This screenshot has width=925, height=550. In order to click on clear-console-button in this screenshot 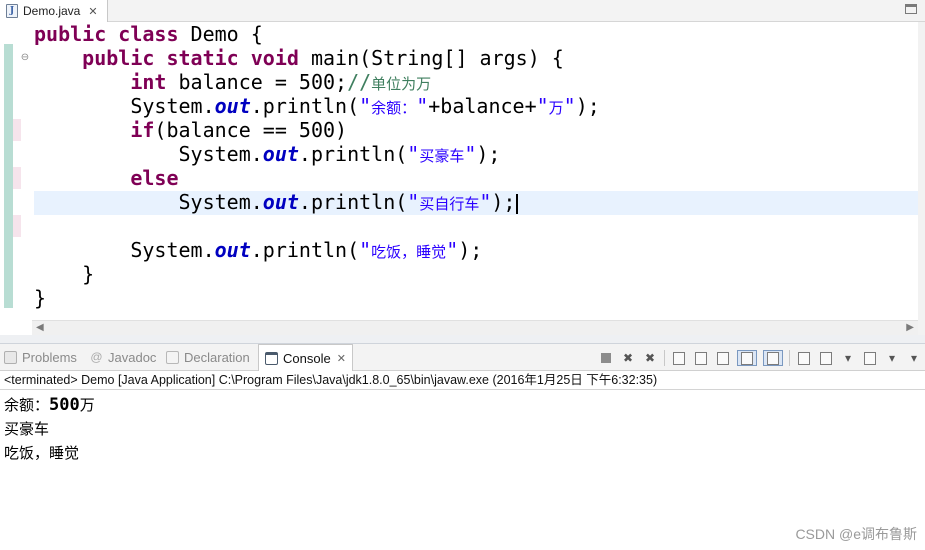, I will do `click(679, 358)`.